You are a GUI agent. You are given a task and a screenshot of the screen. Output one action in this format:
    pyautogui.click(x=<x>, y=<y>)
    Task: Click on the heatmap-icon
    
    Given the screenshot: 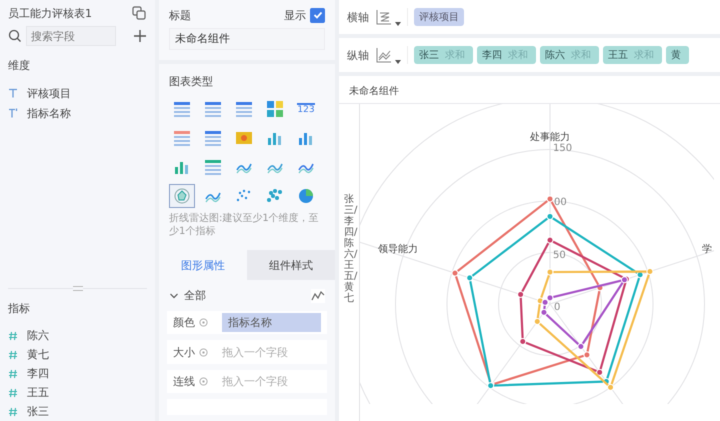 What is the action you would take?
    pyautogui.click(x=244, y=138)
    